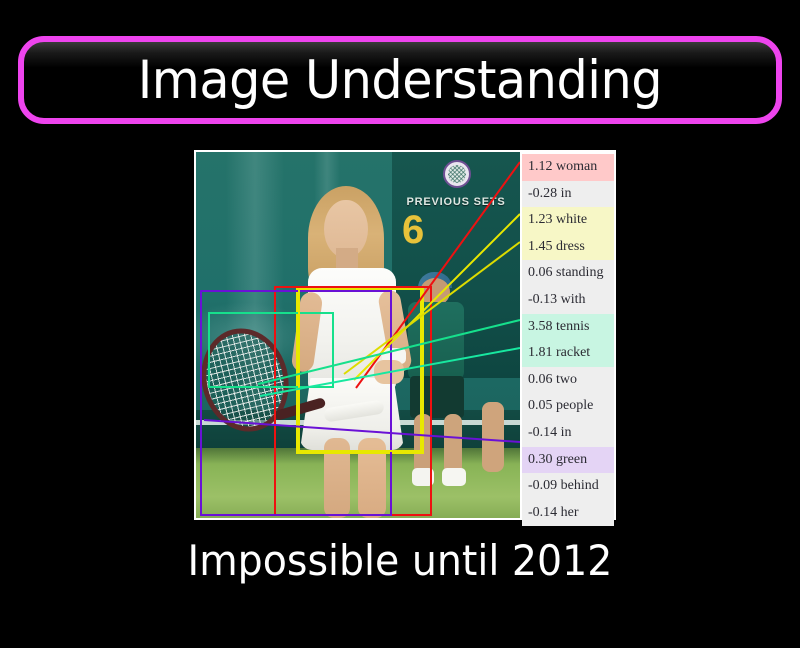 This screenshot has height=648, width=800. I want to click on word-row: 0.06 standing, so click(568, 273).